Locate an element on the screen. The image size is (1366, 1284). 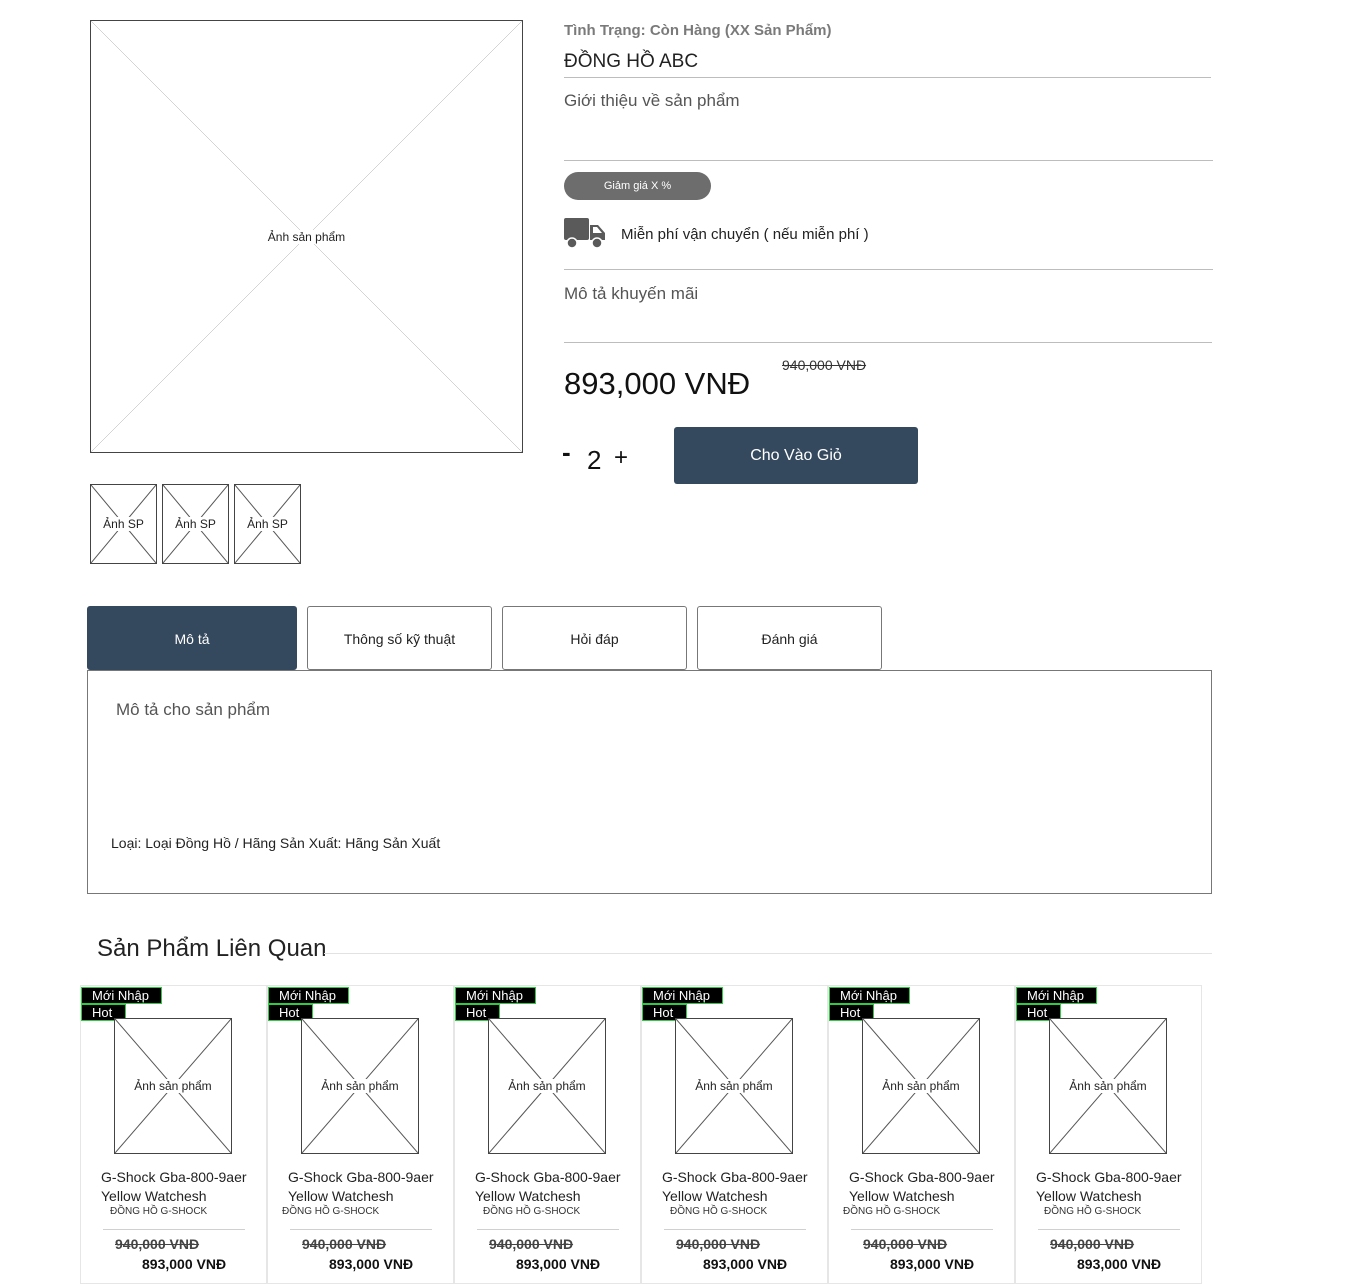
product-description: Mô tả cho sản phẩm is located at coordinates (193, 709).